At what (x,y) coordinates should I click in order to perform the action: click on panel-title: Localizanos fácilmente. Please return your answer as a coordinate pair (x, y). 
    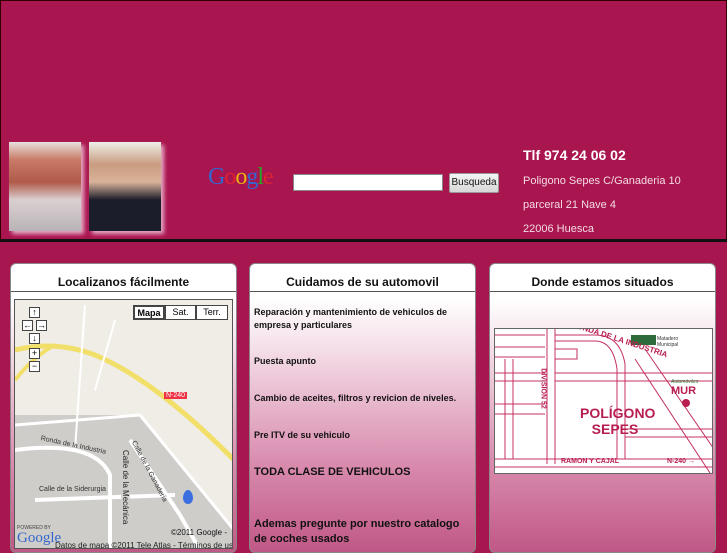
    Looking at the image, I should click on (123, 278).